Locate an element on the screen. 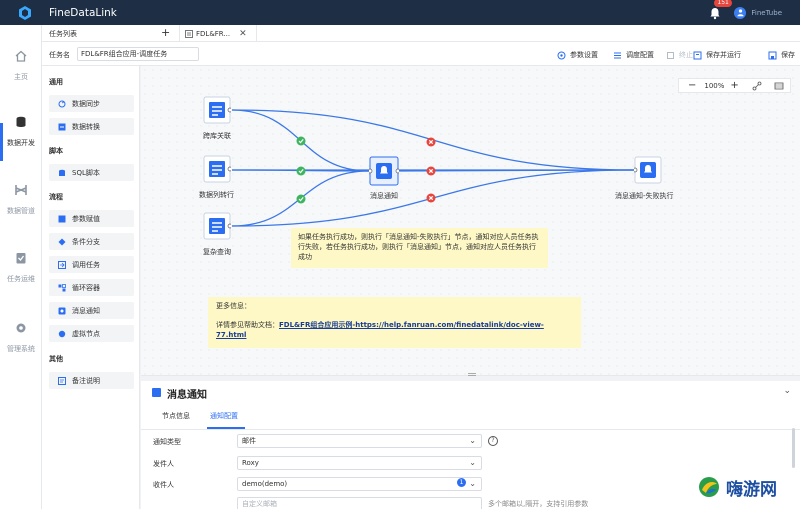  tab-node-info: 节点信息 is located at coordinates (176, 416).